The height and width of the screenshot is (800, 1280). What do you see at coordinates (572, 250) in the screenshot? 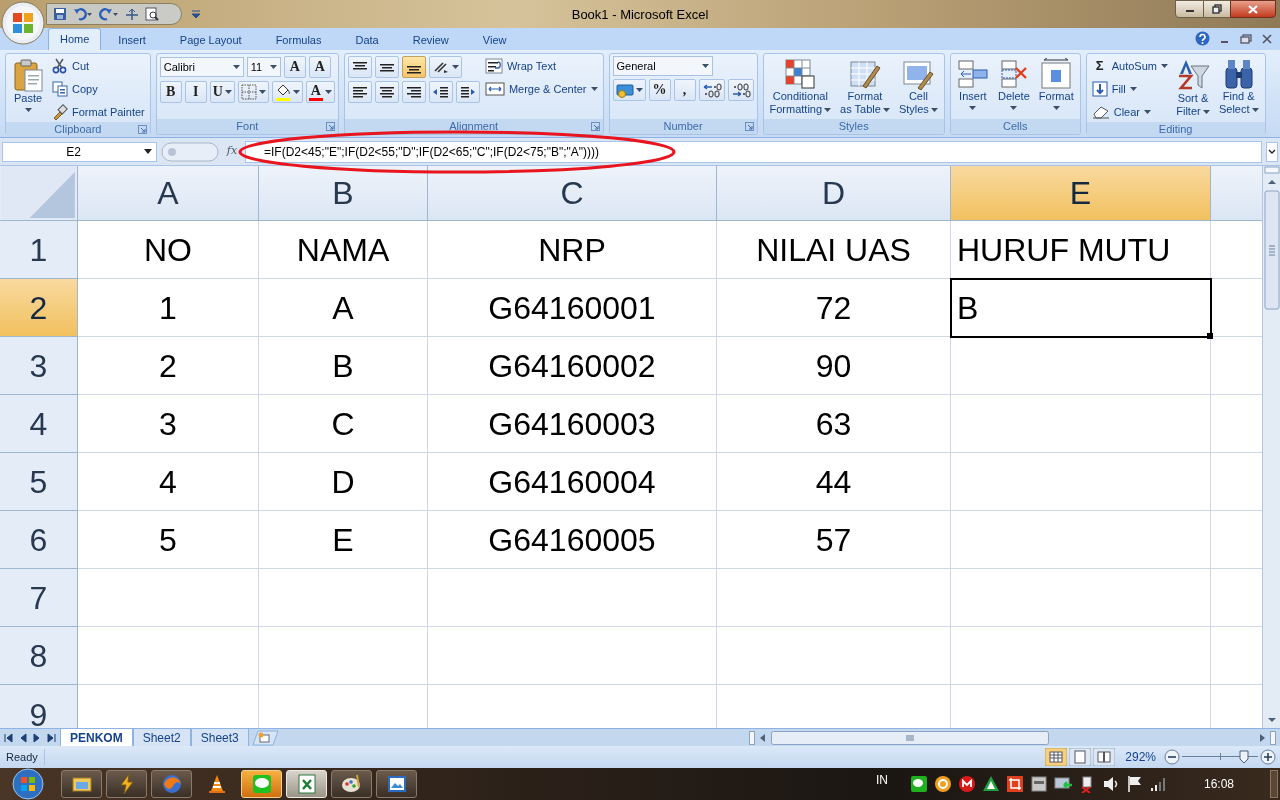
I see `table-cell: NRP` at bounding box center [572, 250].